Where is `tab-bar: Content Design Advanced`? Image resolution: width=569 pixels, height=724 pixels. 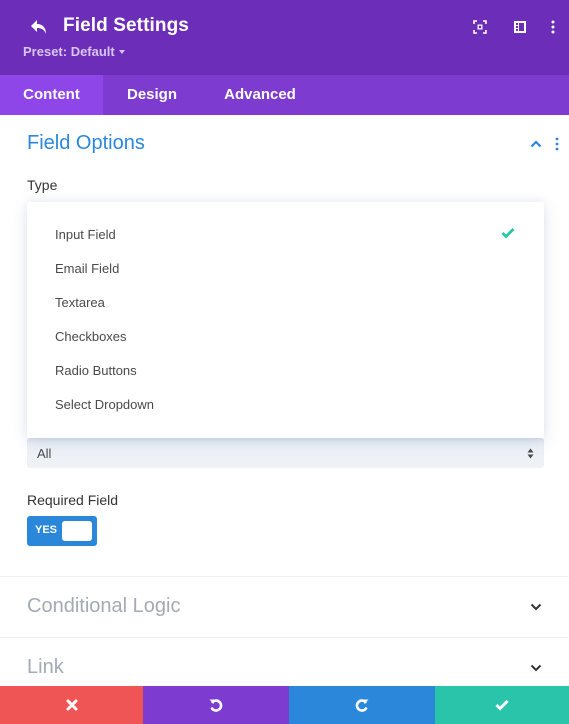
tab-bar: Content Design Advanced is located at coordinates (284, 95).